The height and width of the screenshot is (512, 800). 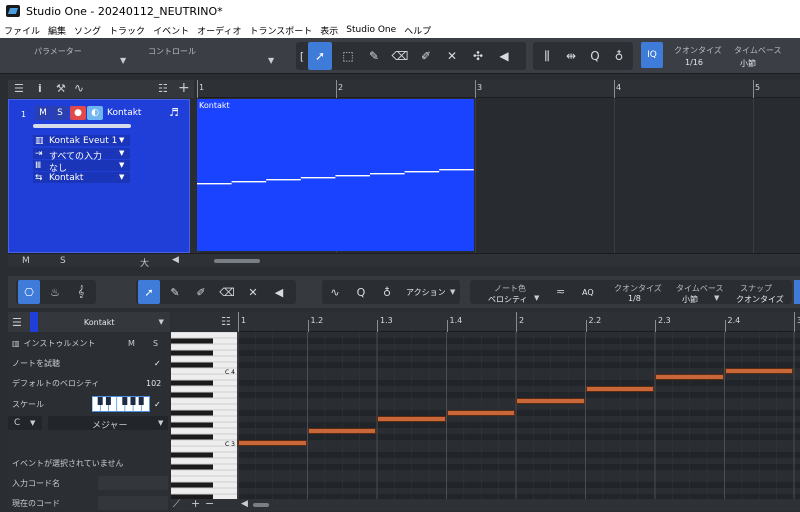 What do you see at coordinates (79, 88) in the screenshot?
I see `automation-icon: ∿` at bounding box center [79, 88].